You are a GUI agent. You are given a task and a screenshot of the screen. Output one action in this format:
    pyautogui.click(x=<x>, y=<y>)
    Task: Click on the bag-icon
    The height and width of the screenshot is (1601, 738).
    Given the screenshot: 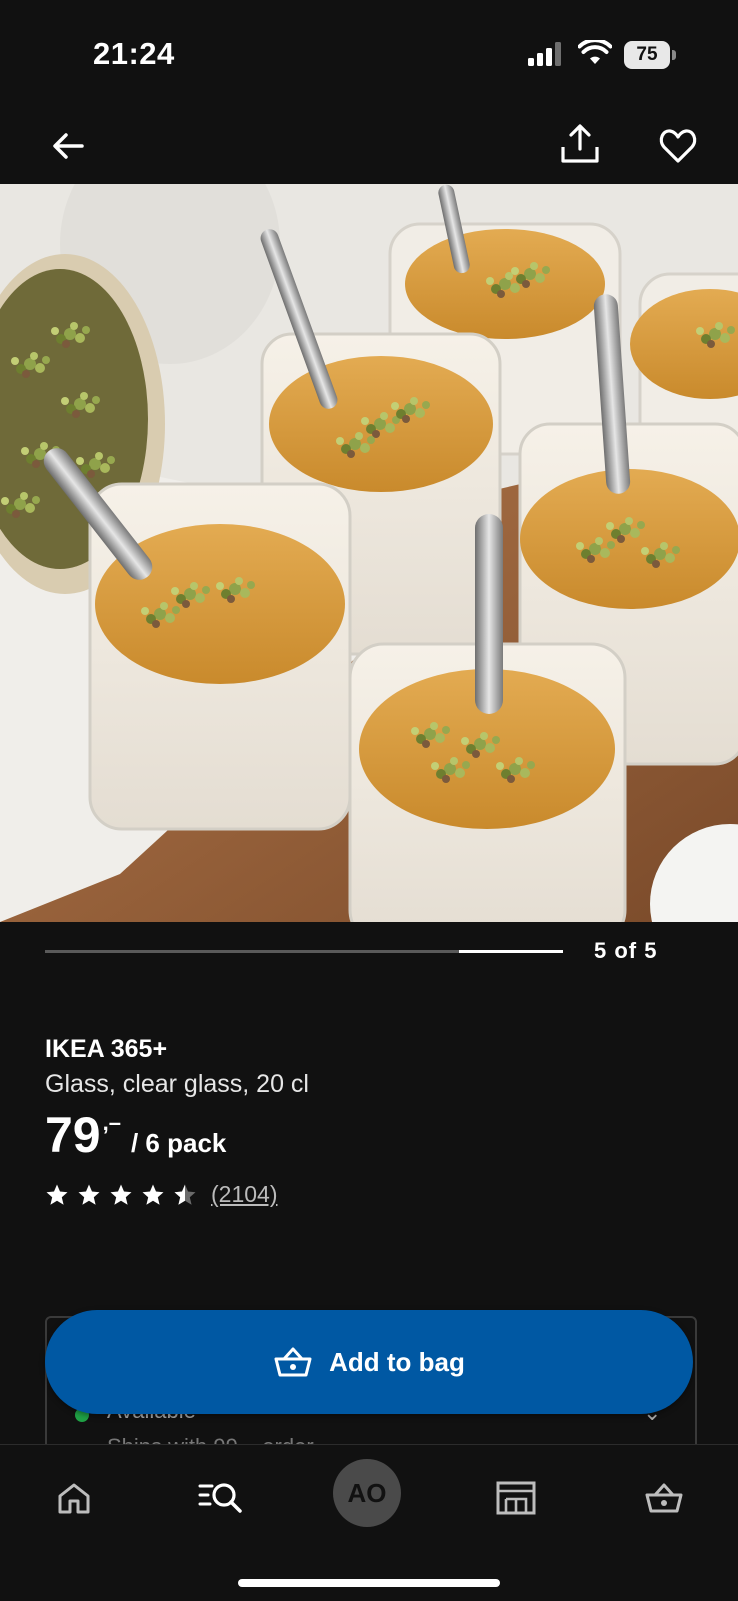 What is the action you would take?
    pyautogui.click(x=664, y=1498)
    